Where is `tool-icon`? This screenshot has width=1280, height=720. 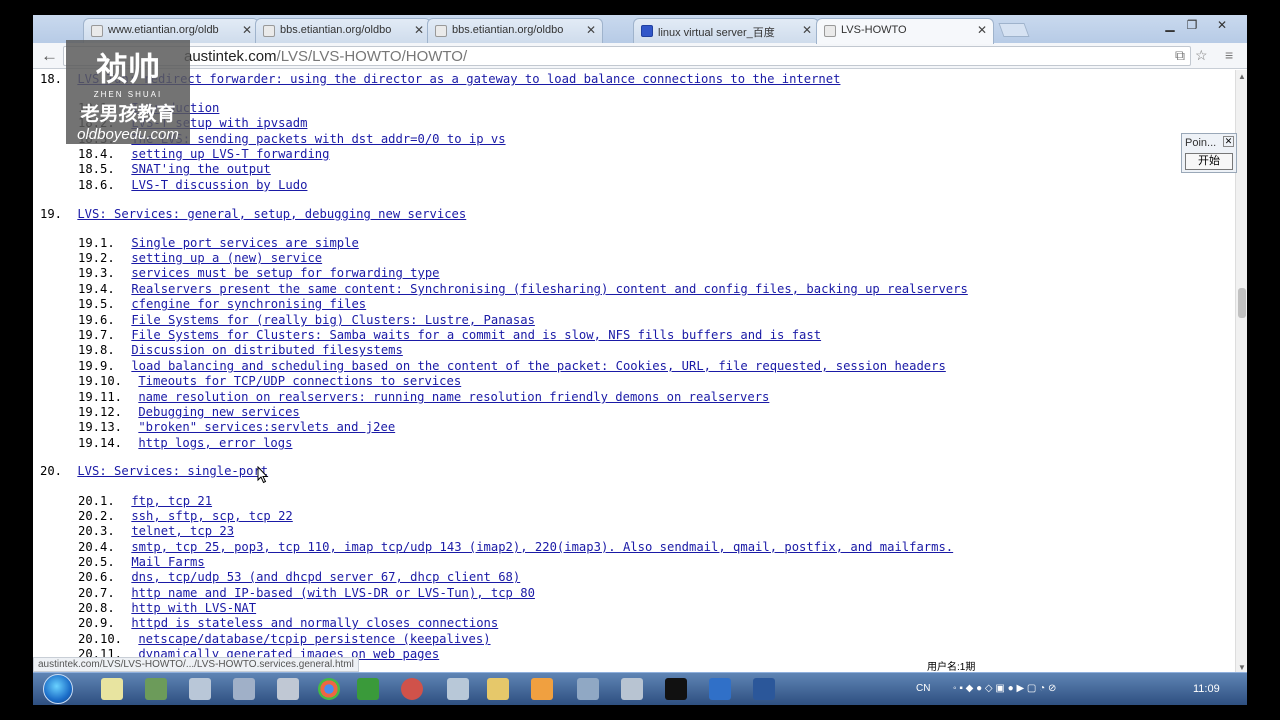 tool-icon is located at coordinates (200, 689).